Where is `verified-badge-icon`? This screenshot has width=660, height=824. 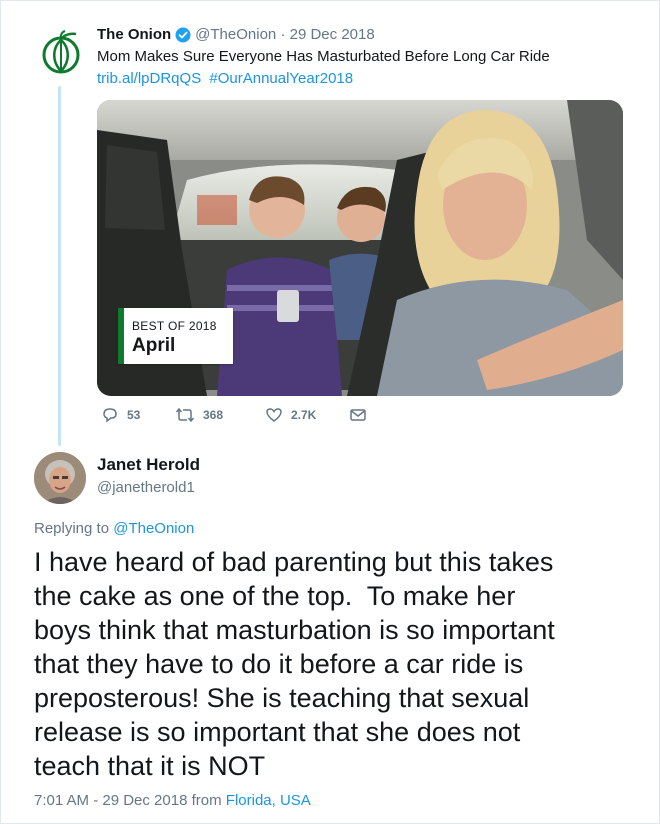 verified-badge-icon is located at coordinates (183, 35).